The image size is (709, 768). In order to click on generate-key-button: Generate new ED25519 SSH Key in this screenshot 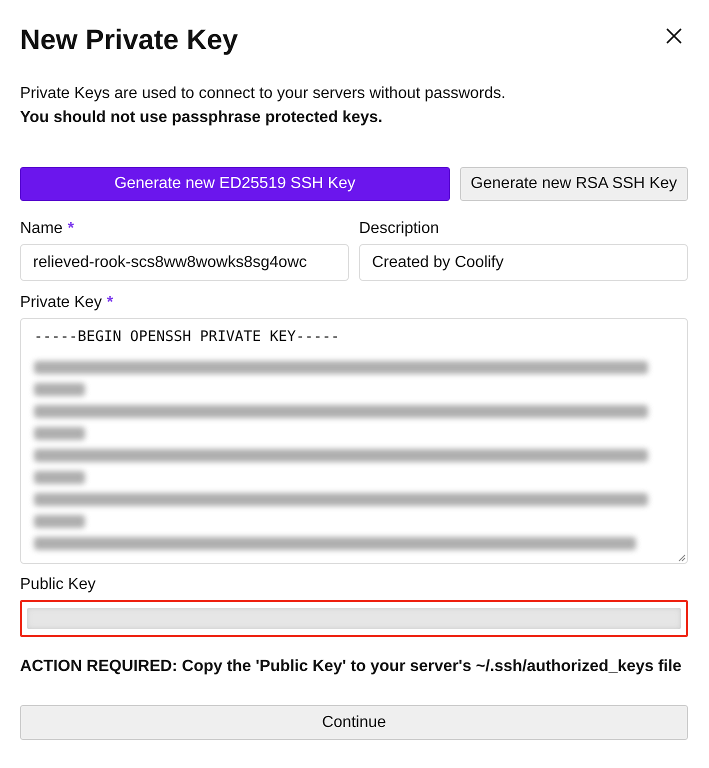, I will do `click(235, 184)`.